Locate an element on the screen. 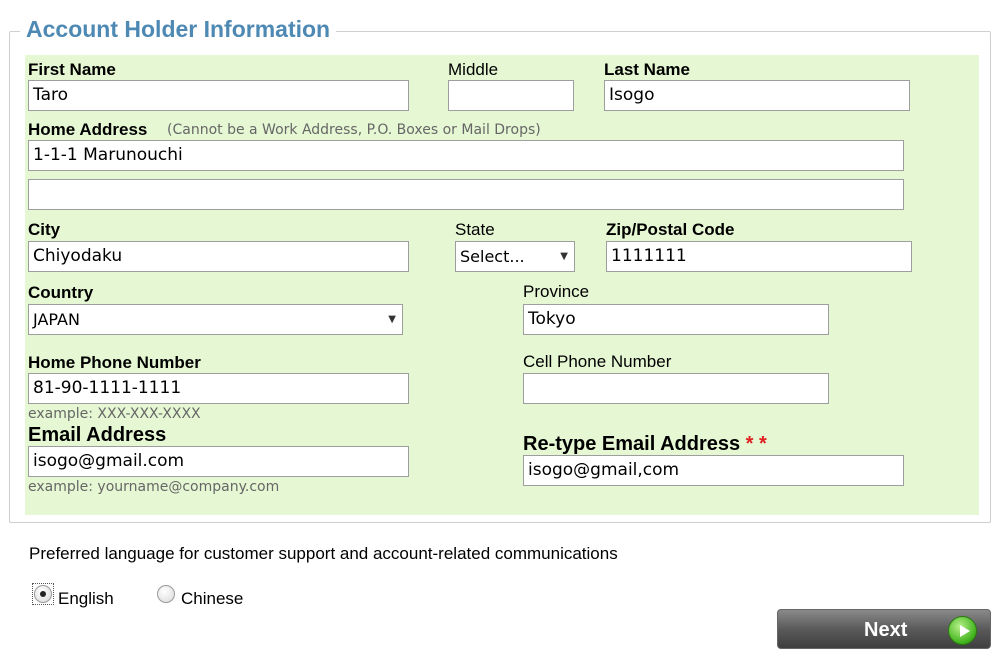  country-label: Country is located at coordinates (61, 292).